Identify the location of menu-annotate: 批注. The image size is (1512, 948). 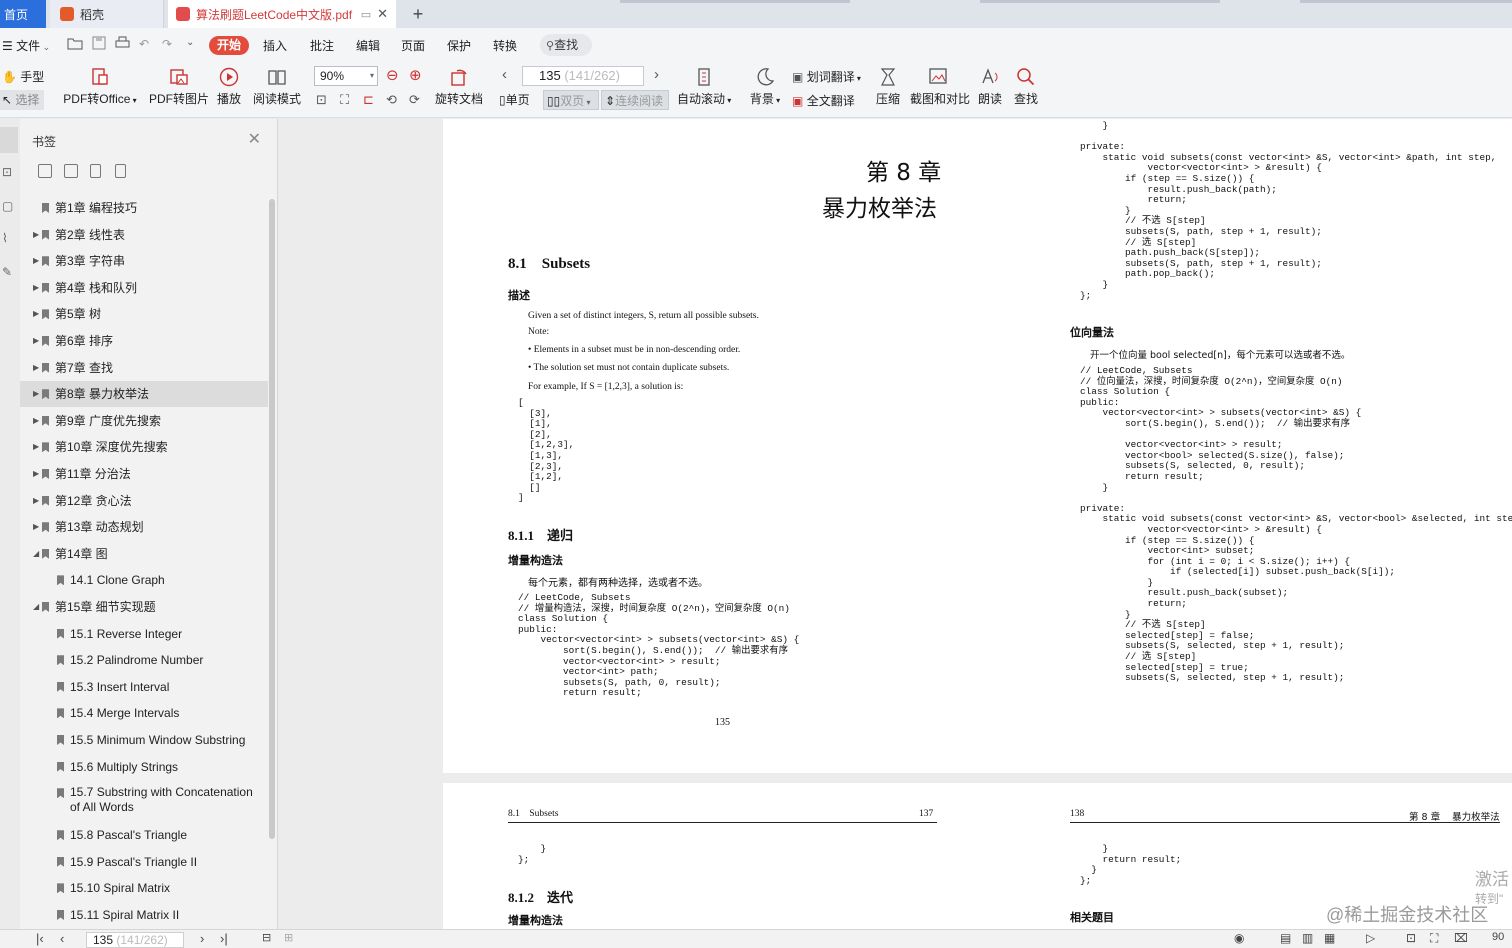
(322, 45).